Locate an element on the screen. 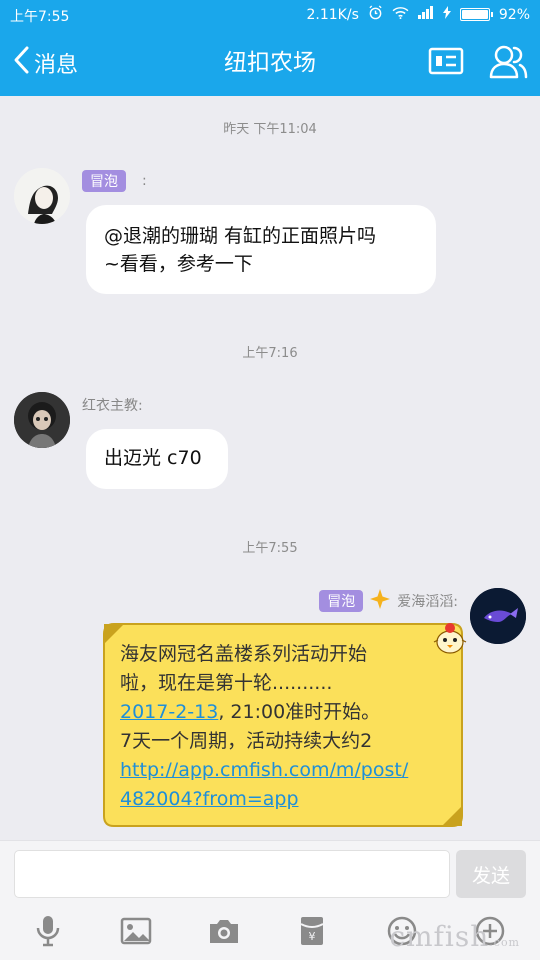 Image resolution: width=540 pixels, height=960 pixels. sender-name: 爱海滔滔: is located at coordinates (427, 602).